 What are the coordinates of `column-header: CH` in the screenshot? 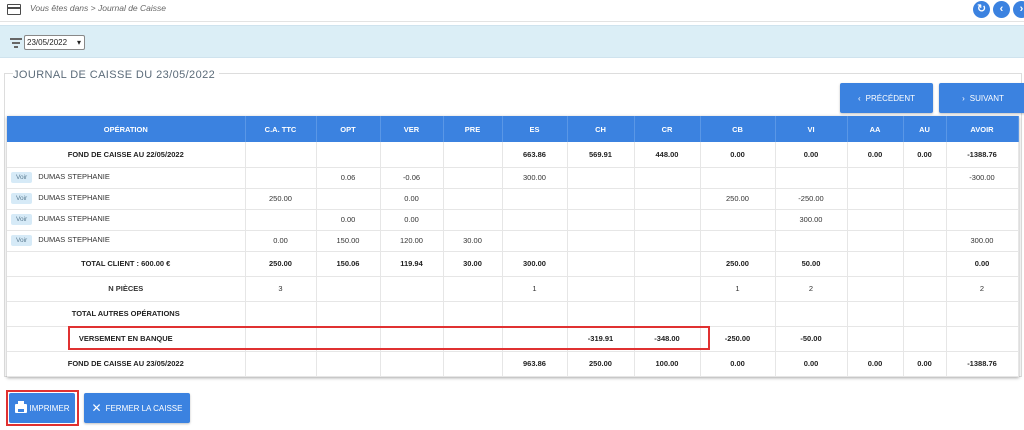 It's located at (601, 129).